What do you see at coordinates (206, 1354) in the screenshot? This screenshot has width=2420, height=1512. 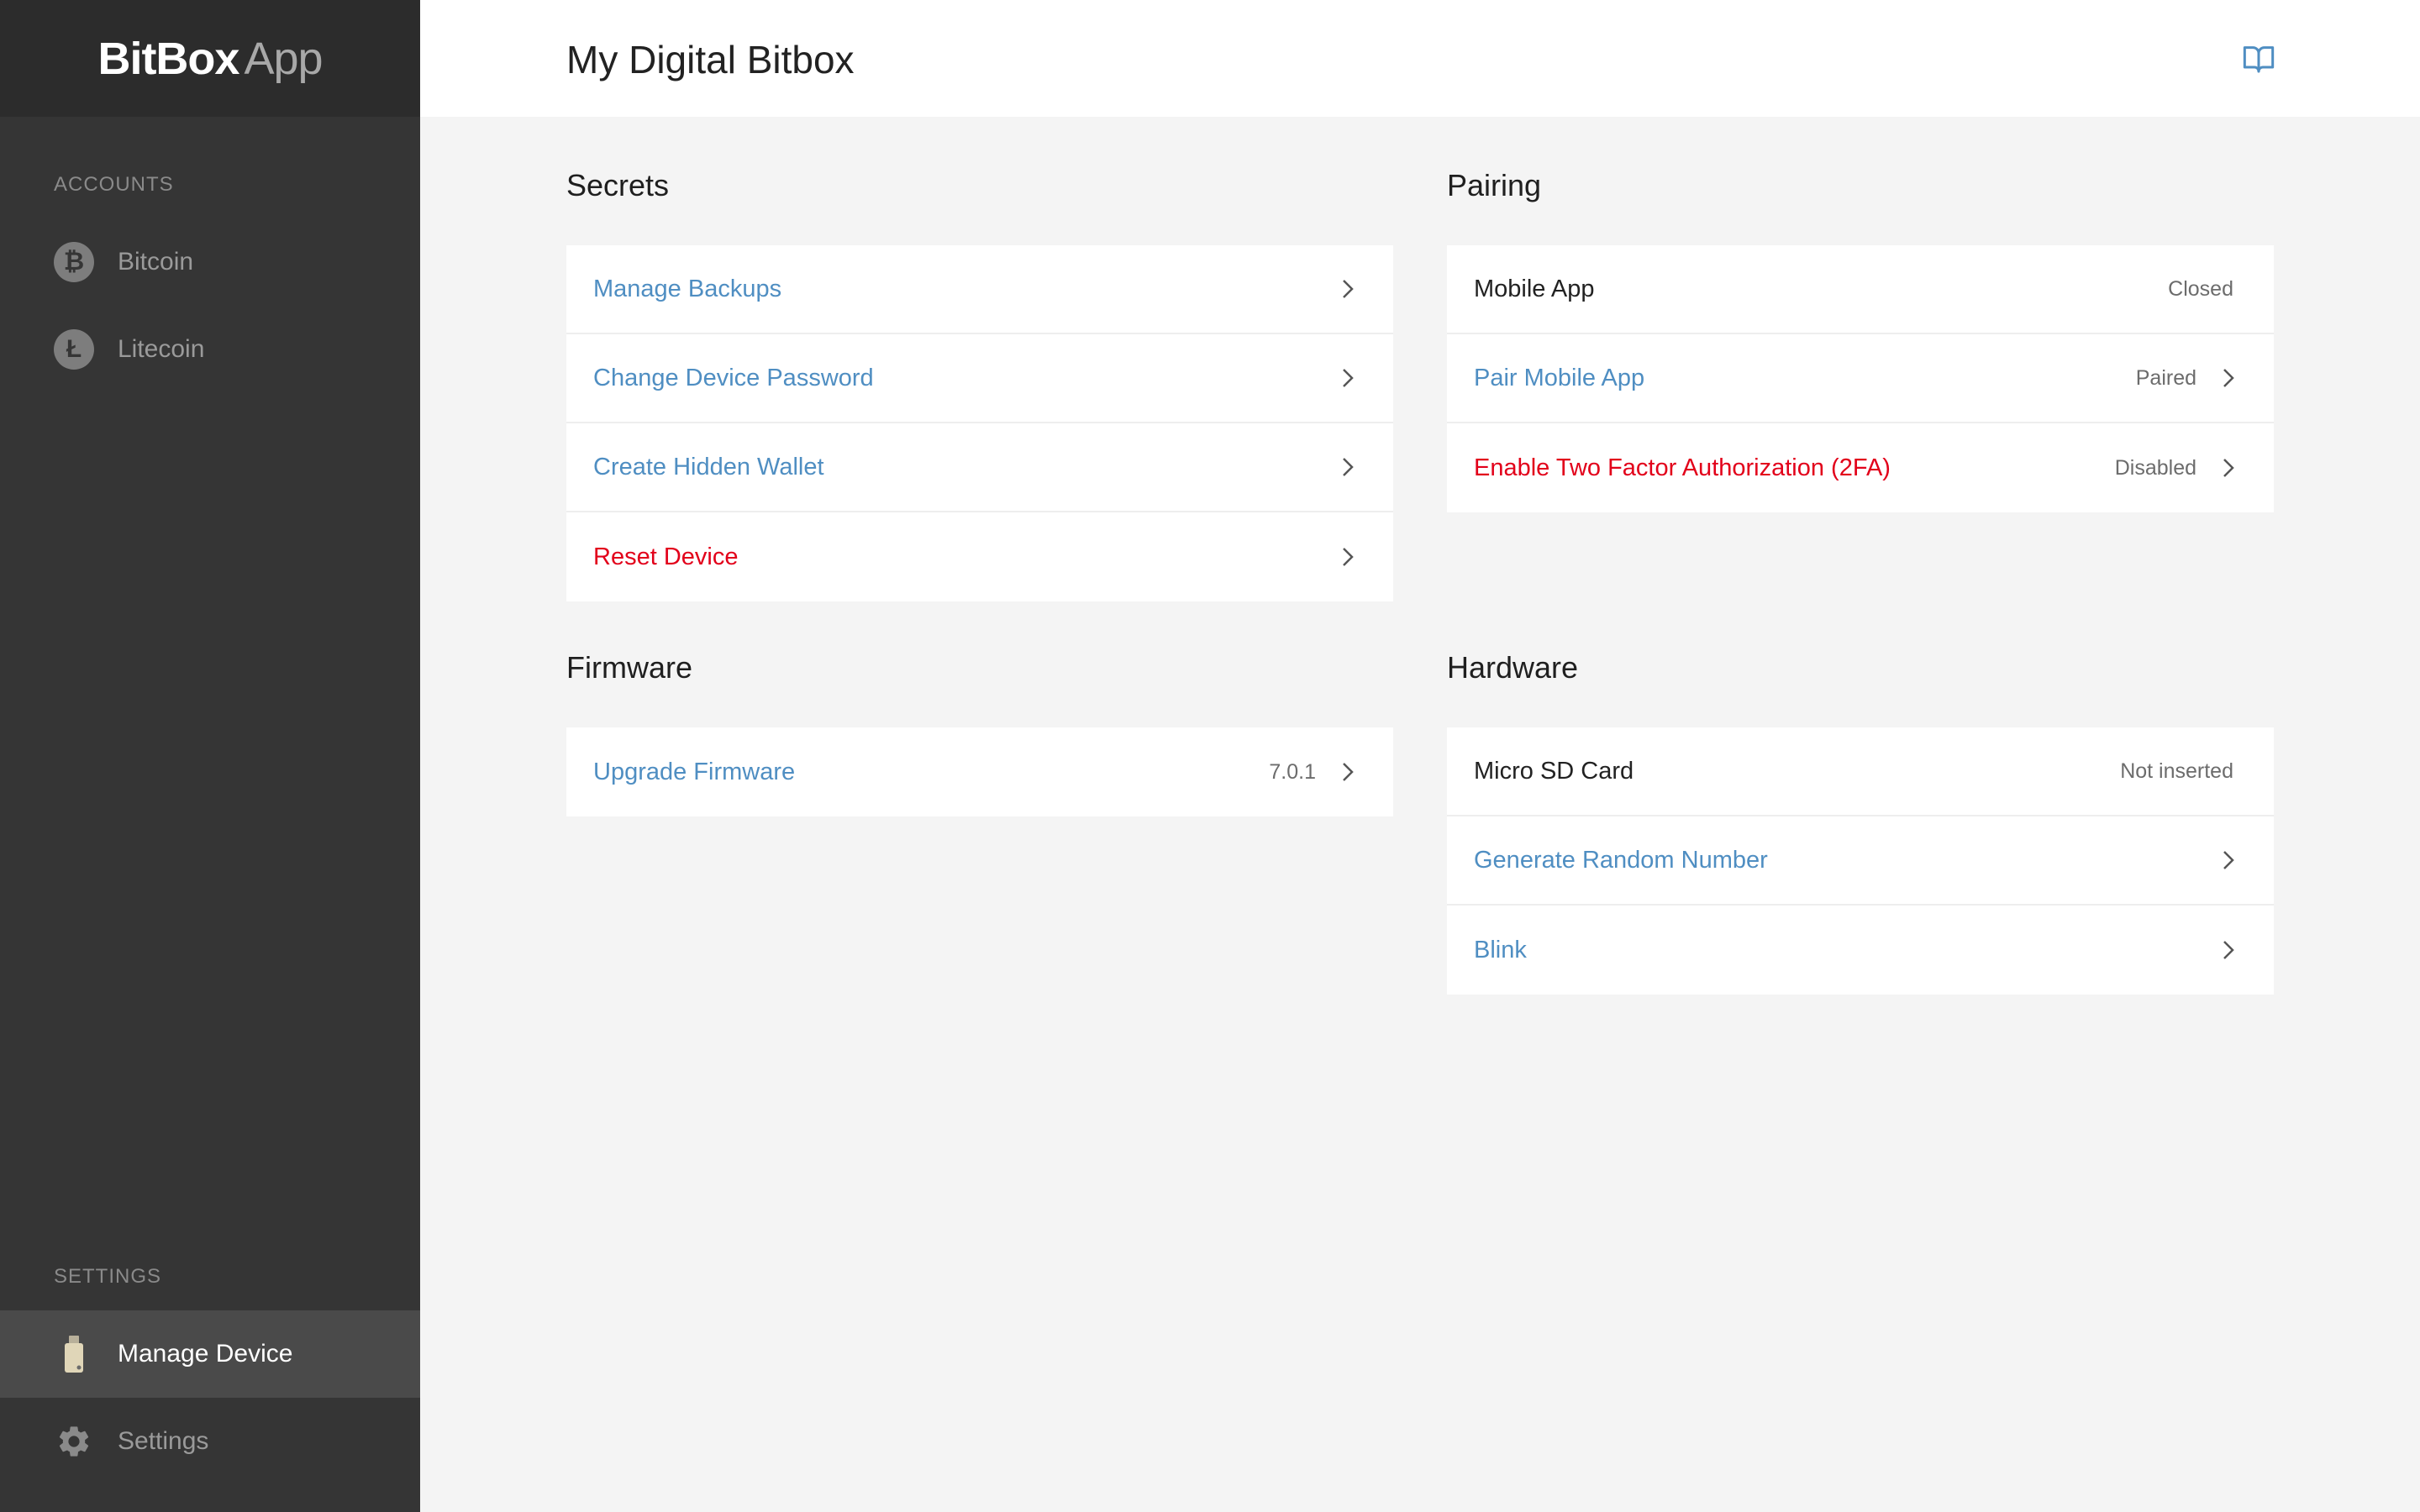 I see `sidebar-item-label: Manage Device` at bounding box center [206, 1354].